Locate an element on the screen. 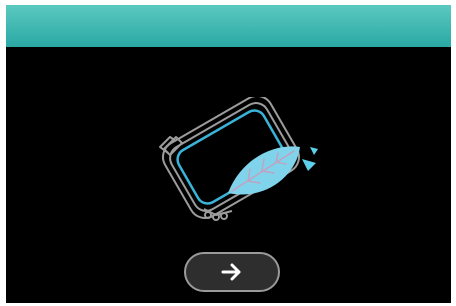  arrow-right-icon is located at coordinates (231, 272).